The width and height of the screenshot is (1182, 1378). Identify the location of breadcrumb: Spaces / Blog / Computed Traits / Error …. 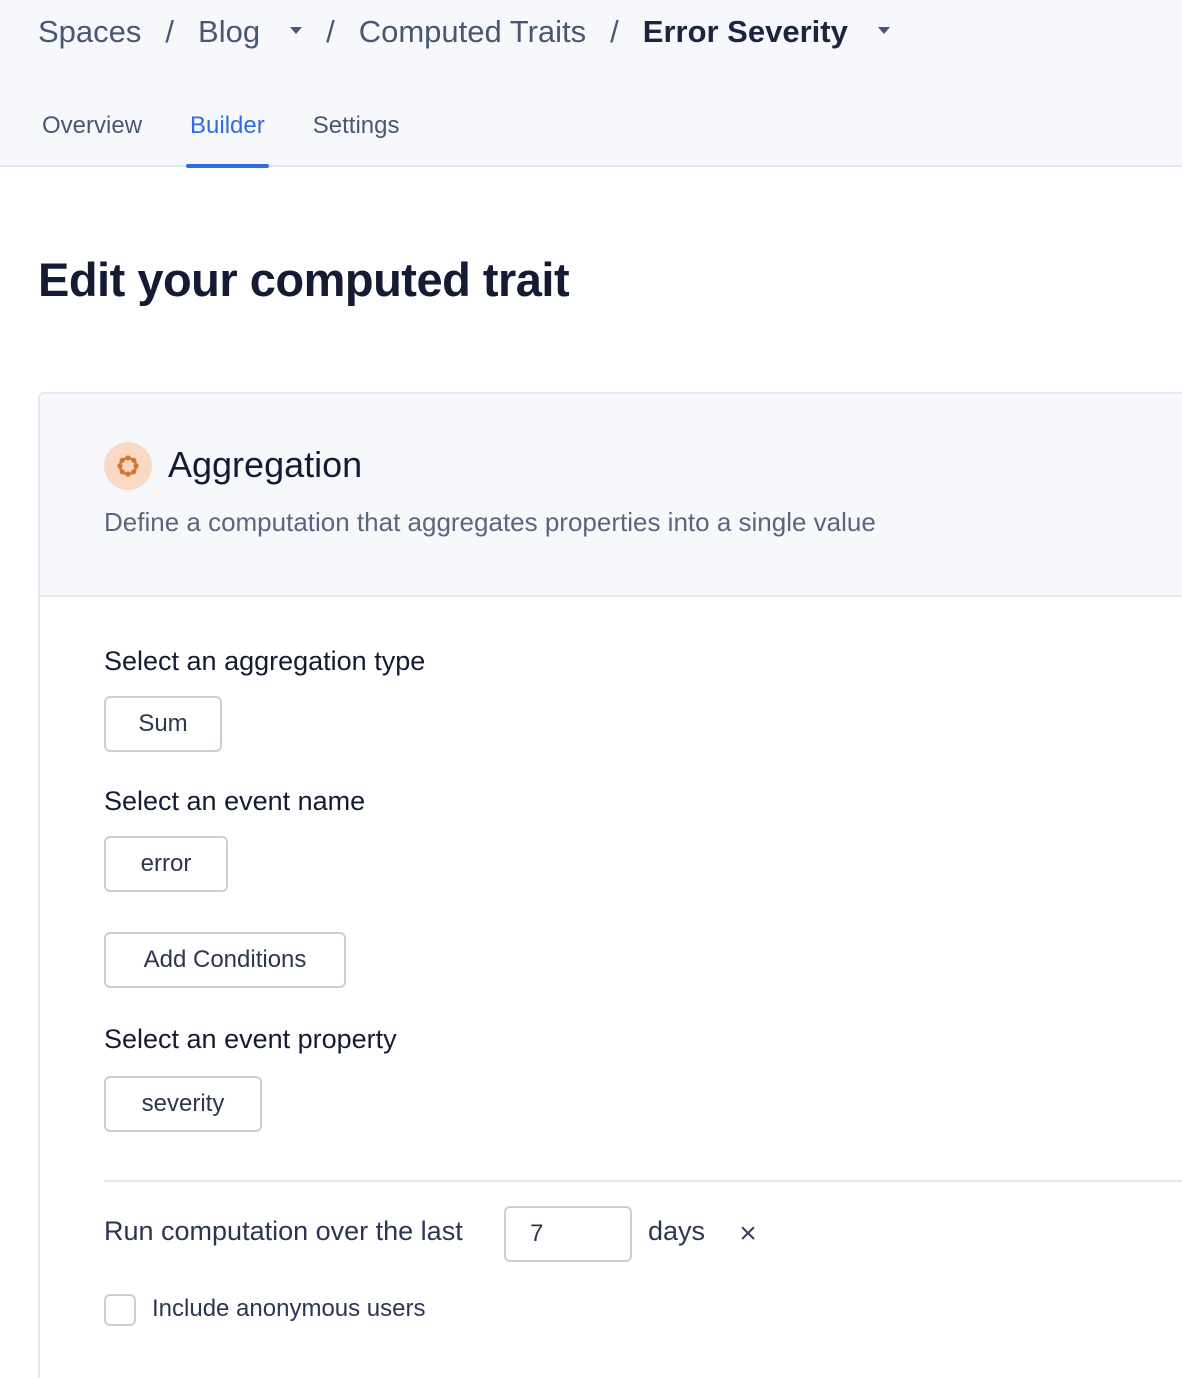
(464, 32).